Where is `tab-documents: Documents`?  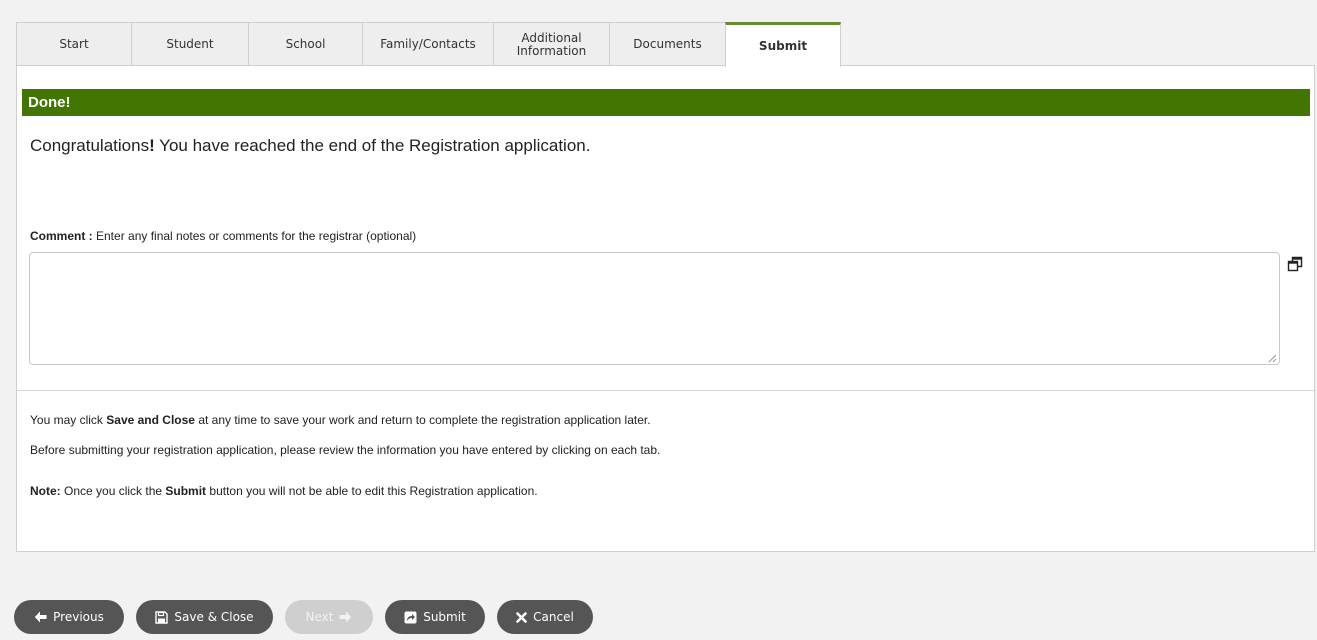
tab-documents: Documents is located at coordinates (667, 44).